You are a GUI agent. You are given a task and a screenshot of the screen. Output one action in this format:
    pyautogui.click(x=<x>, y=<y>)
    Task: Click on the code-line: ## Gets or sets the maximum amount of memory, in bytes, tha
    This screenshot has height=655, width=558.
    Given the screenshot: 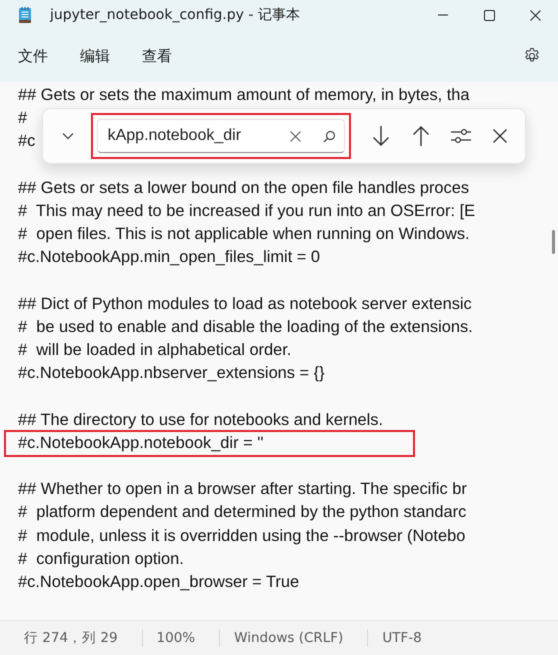 What is the action you would take?
    pyautogui.click(x=244, y=95)
    